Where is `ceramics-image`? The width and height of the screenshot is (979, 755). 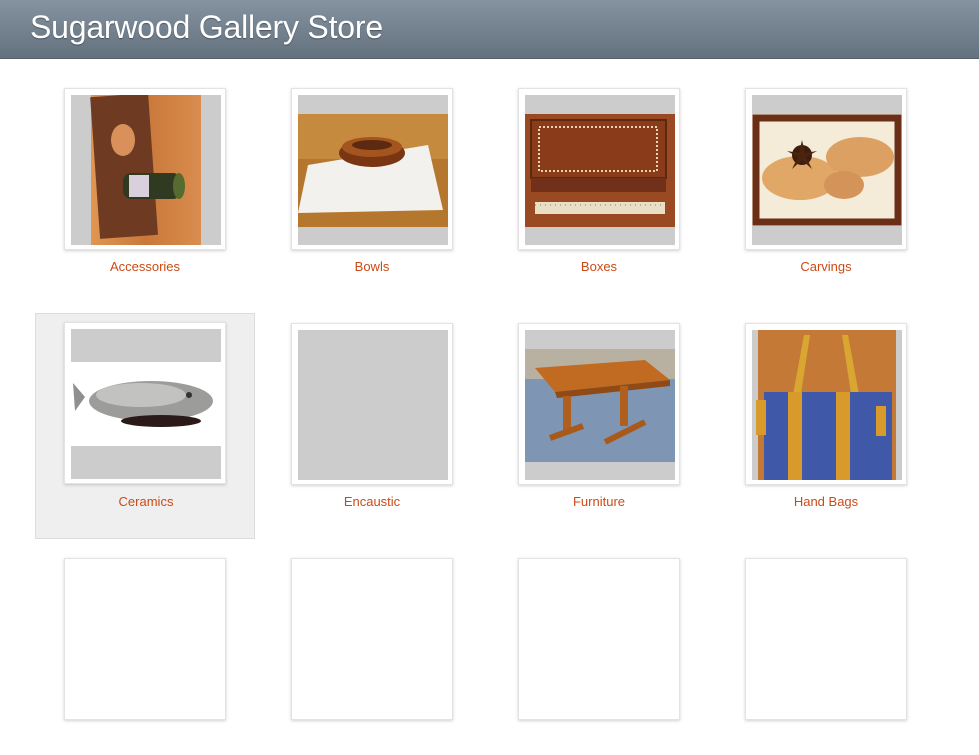
ceramics-image is located at coordinates (146, 404).